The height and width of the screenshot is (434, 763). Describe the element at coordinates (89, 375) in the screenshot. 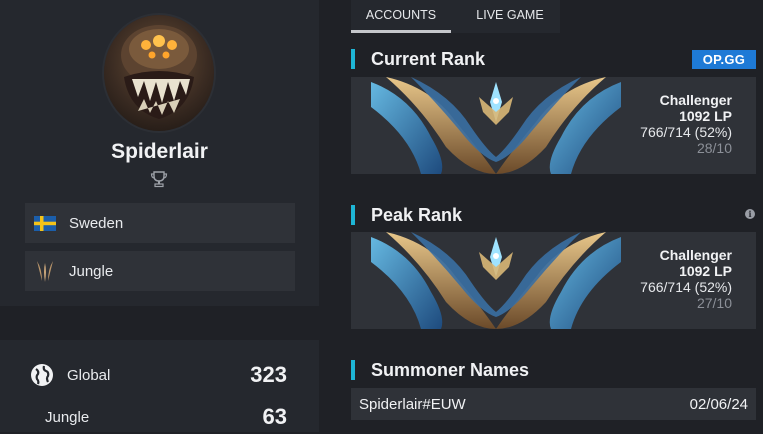

I see `global-rank-label: Global` at that location.